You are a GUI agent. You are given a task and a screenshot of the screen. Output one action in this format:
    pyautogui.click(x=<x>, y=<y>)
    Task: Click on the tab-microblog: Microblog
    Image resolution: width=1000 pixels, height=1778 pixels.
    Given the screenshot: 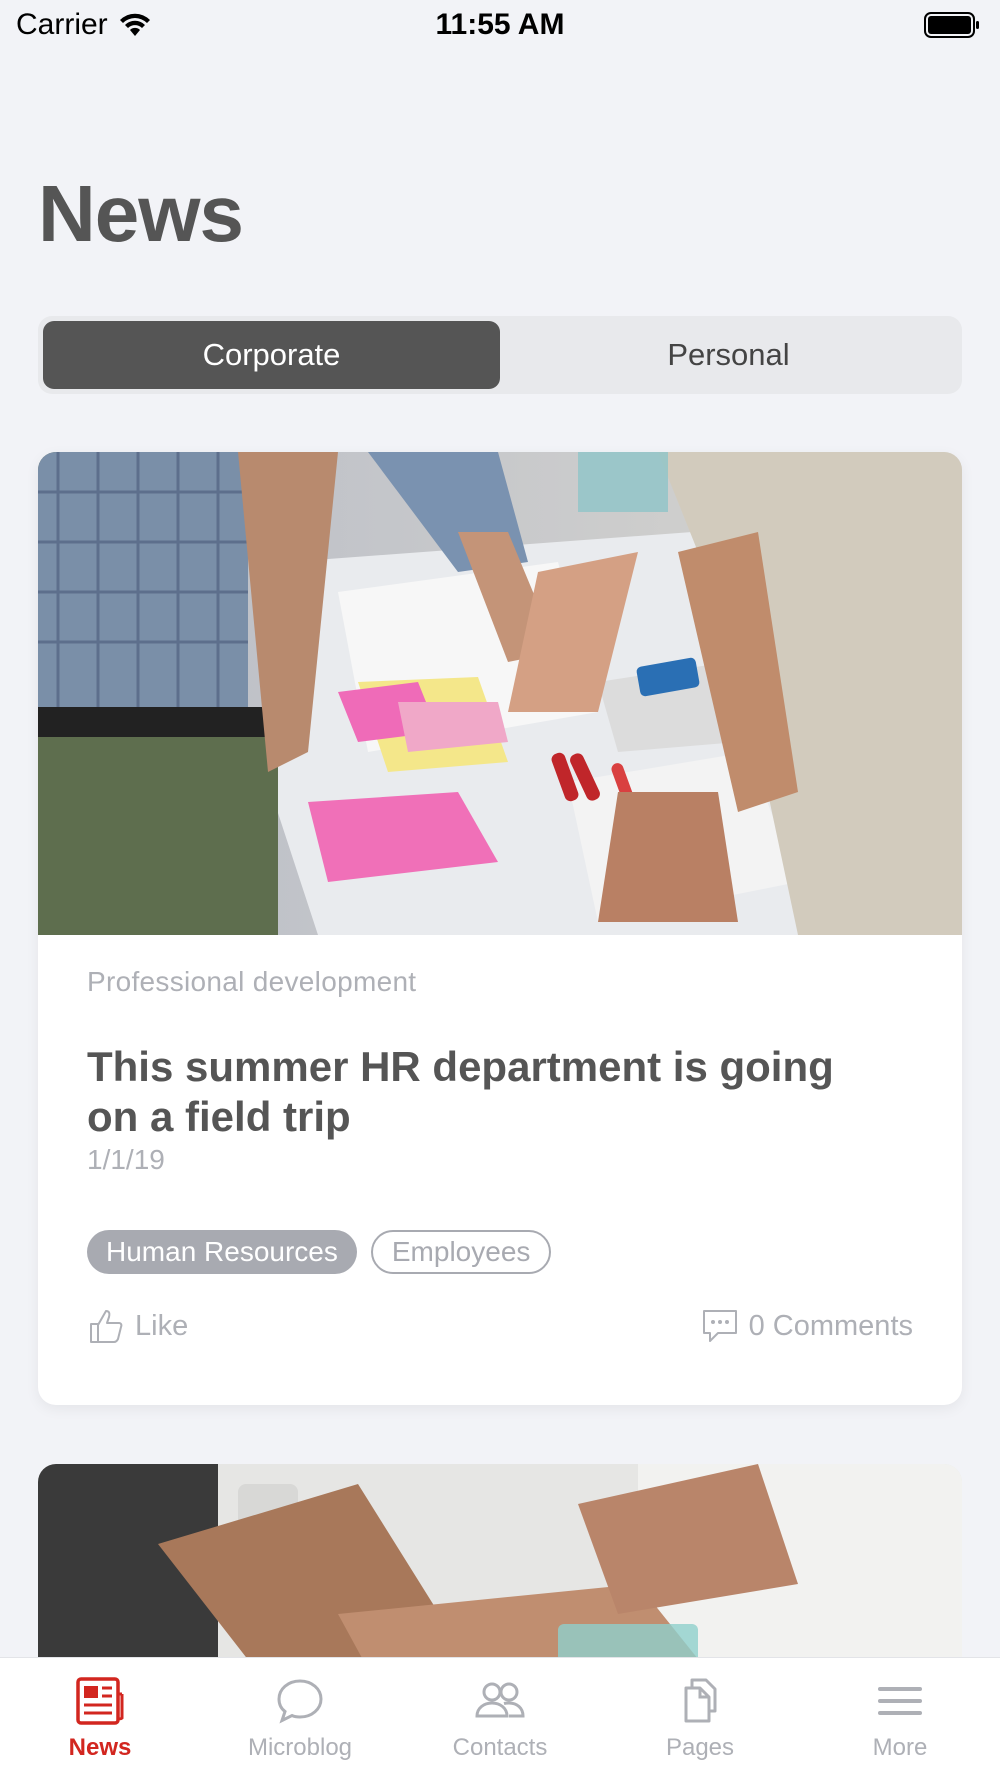 What is the action you would take?
    pyautogui.click(x=300, y=1718)
    